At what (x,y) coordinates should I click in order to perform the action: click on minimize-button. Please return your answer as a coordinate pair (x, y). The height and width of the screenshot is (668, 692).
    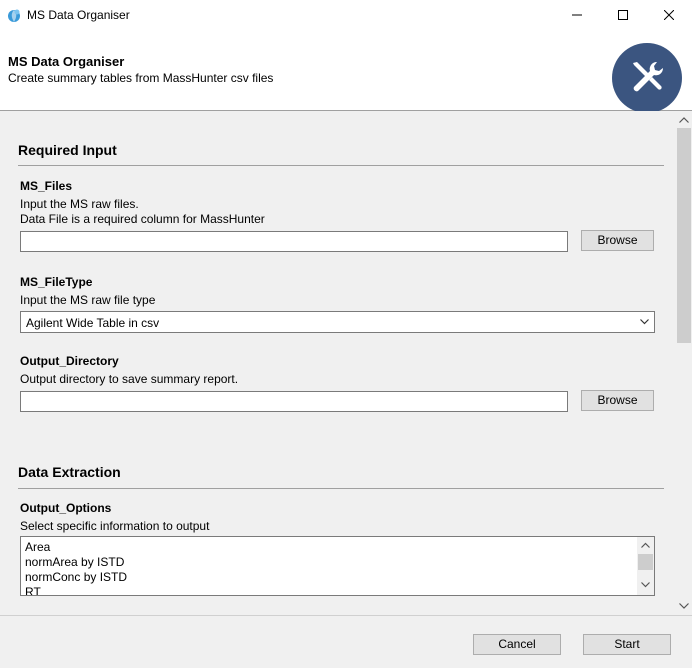
    Looking at the image, I should click on (577, 15).